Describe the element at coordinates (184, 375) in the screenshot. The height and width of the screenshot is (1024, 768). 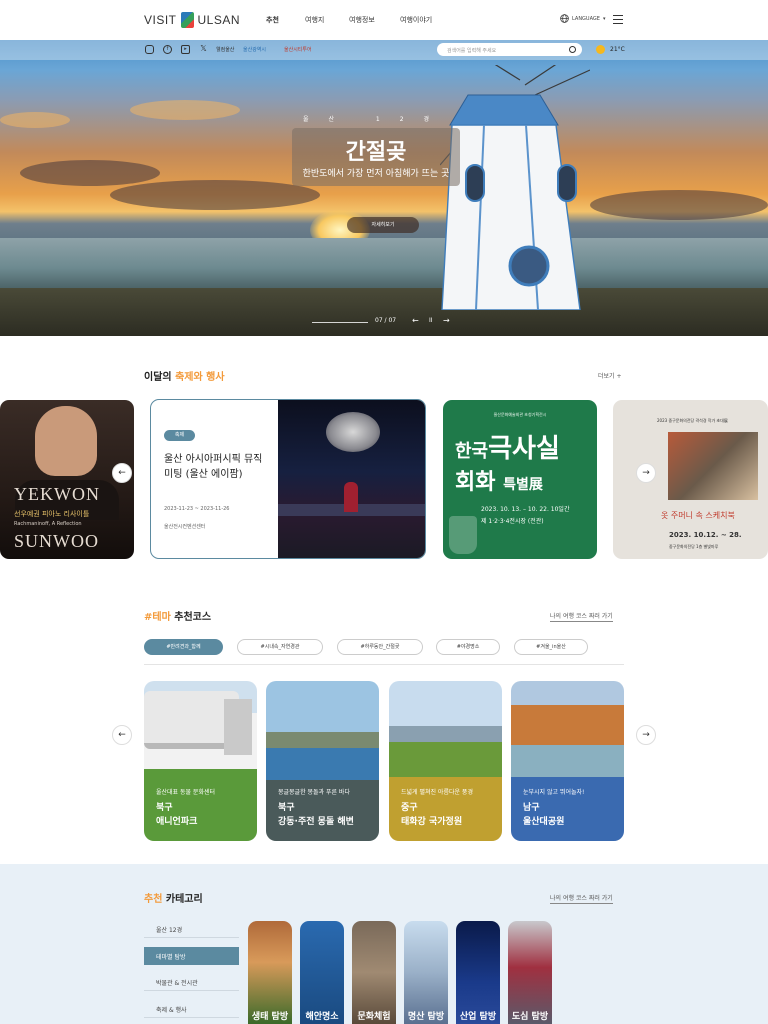
I see `festival-heading: 이달의 축제와 행사` at that location.